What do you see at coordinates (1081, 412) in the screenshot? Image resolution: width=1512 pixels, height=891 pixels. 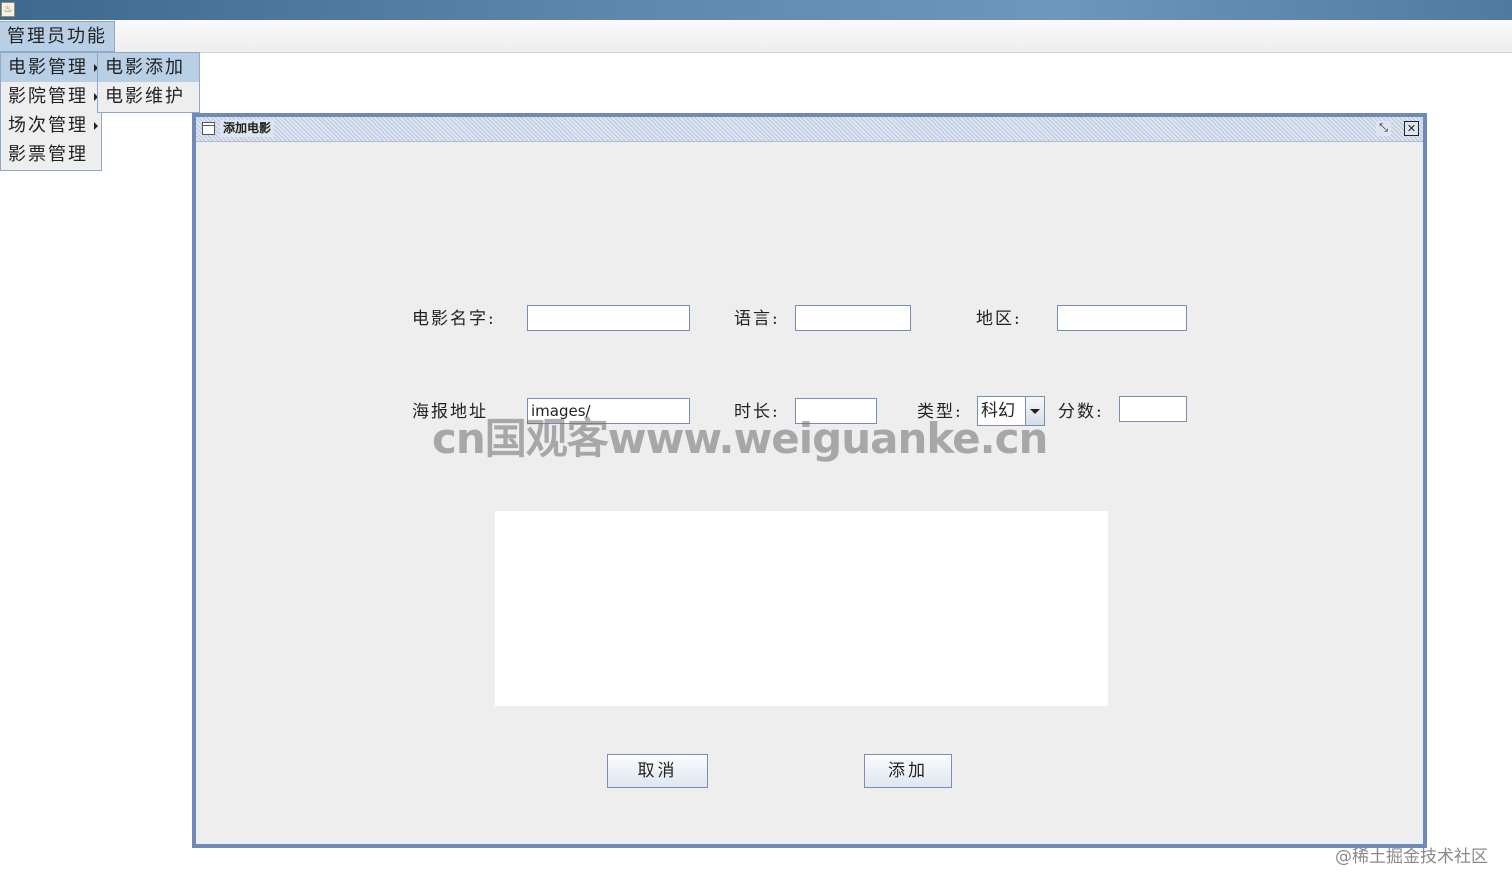 I see `score-label: 分数:` at bounding box center [1081, 412].